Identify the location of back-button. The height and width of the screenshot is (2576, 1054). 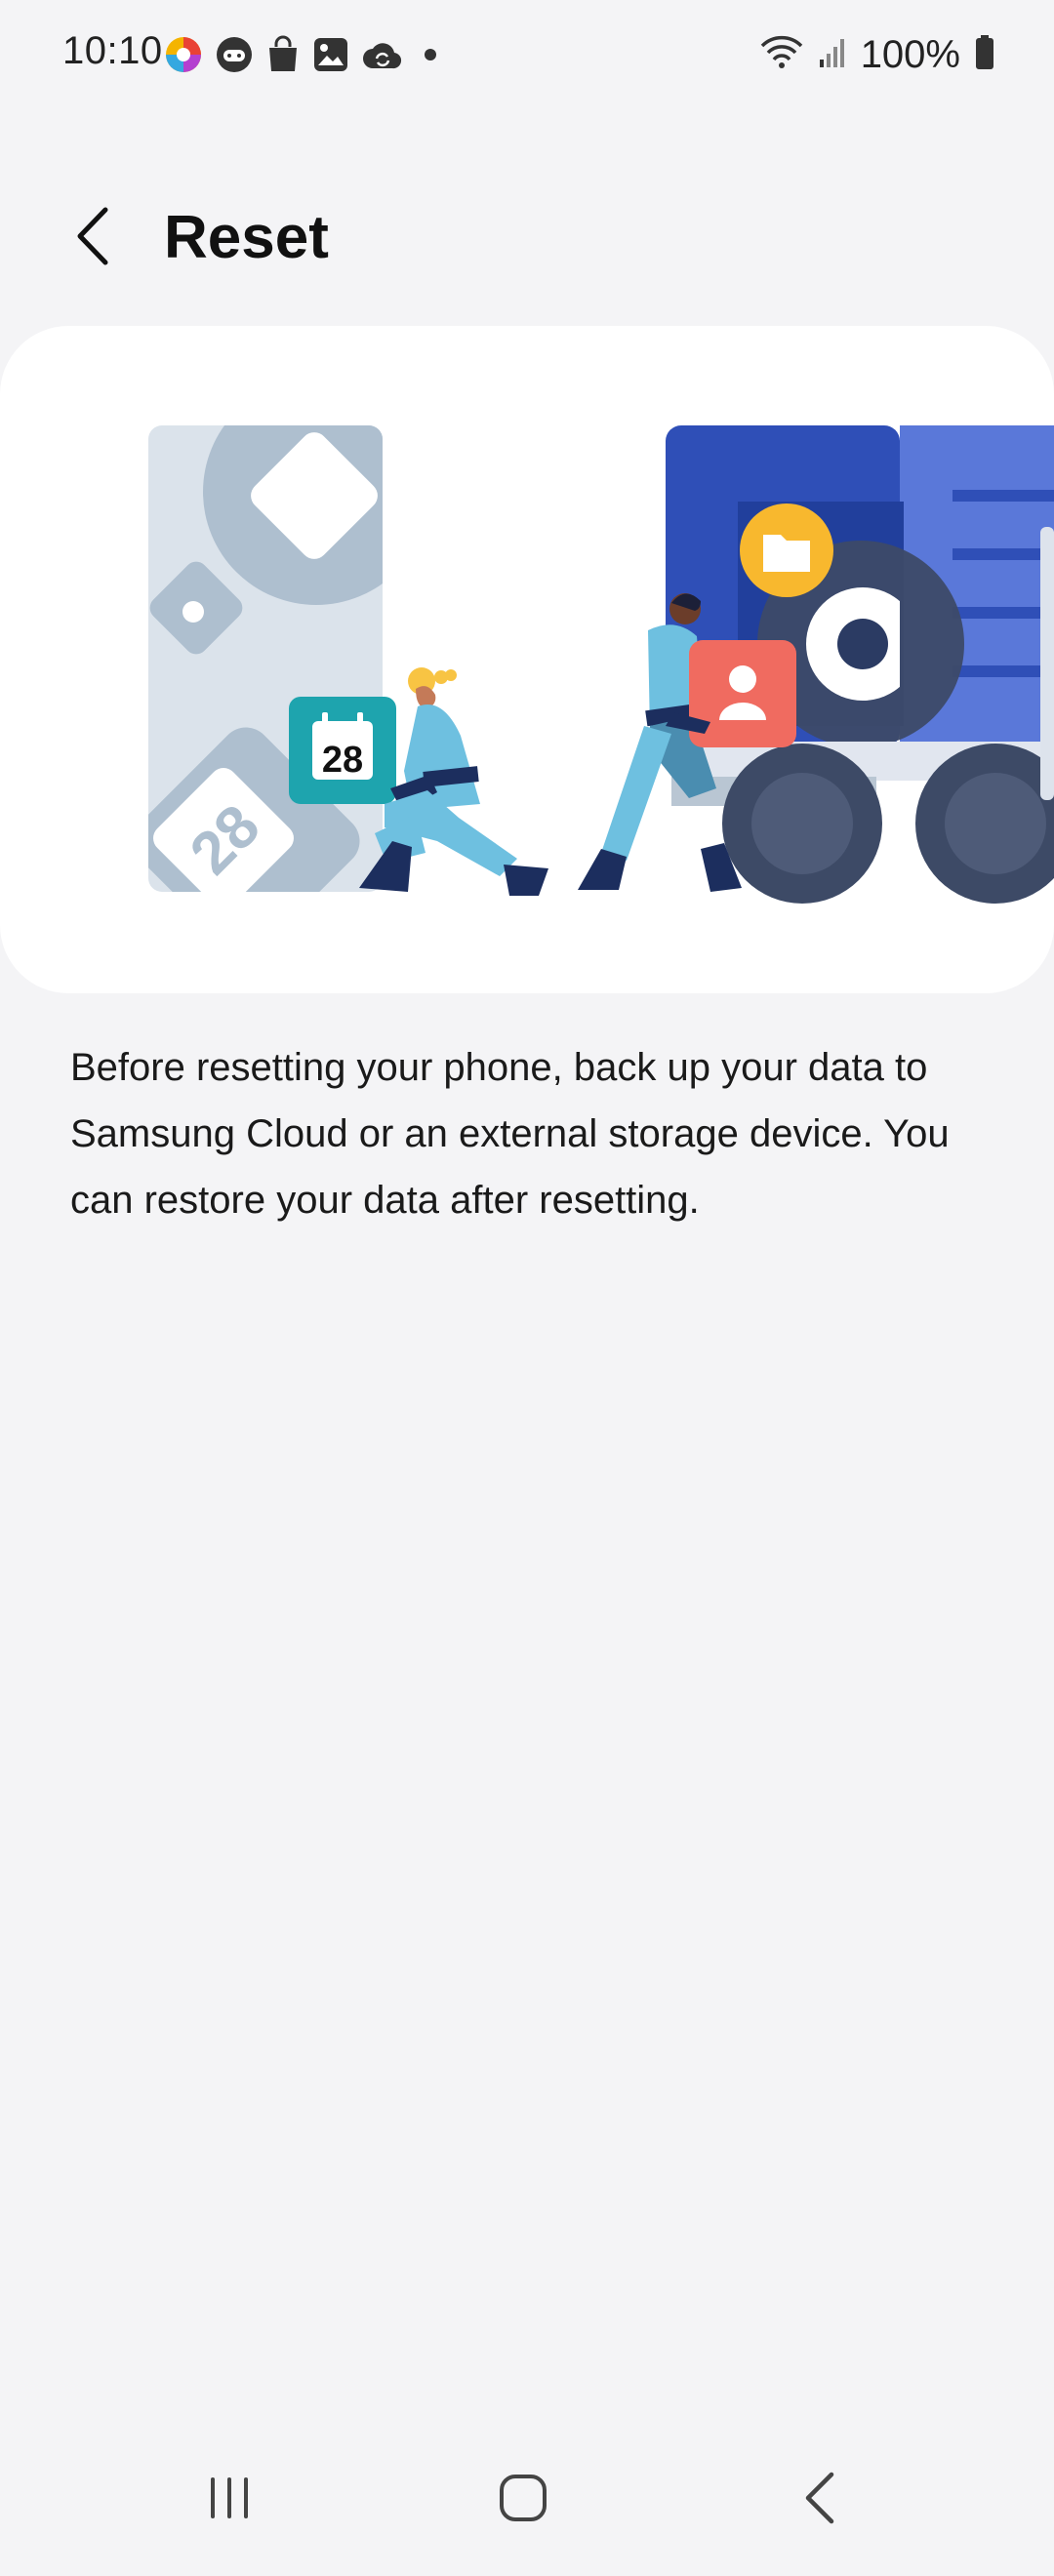
(92, 236).